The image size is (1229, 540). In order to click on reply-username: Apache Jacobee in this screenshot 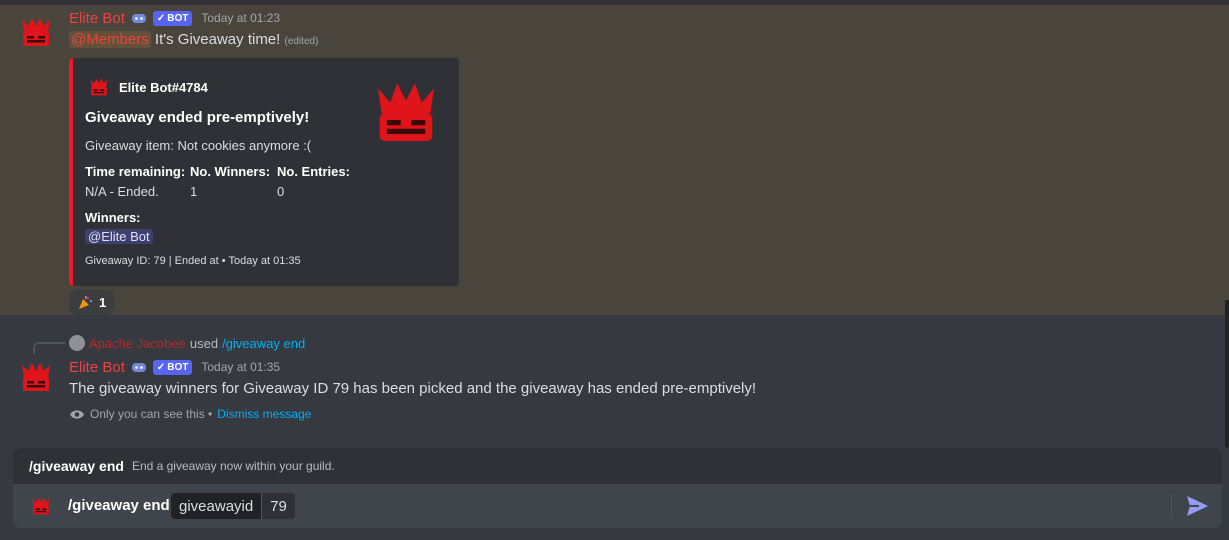, I will do `click(137, 343)`.